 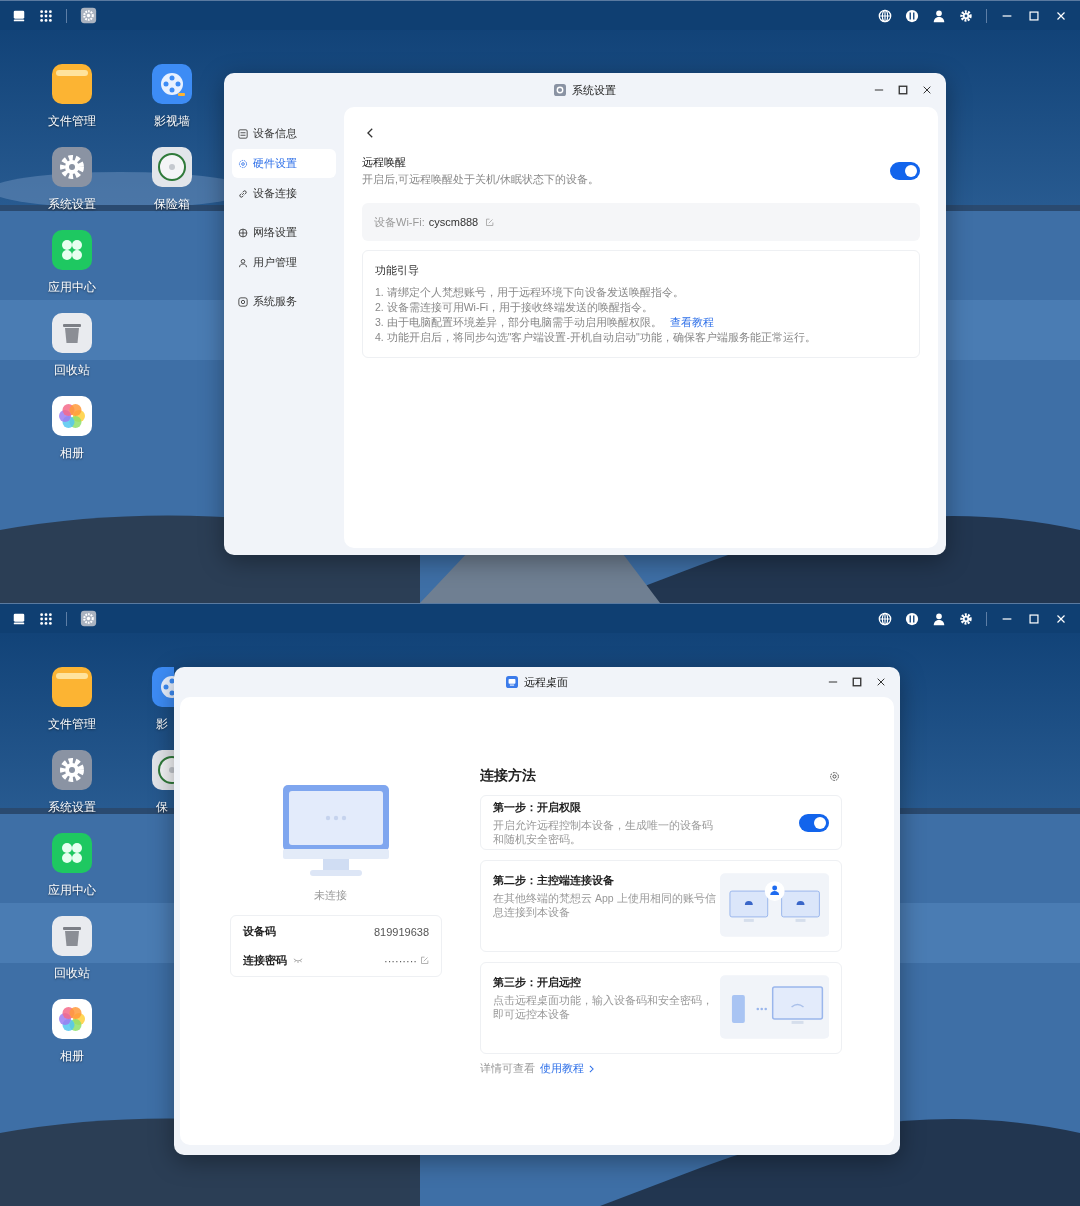 What do you see at coordinates (243, 193) in the screenshot?
I see `link-icon` at bounding box center [243, 193].